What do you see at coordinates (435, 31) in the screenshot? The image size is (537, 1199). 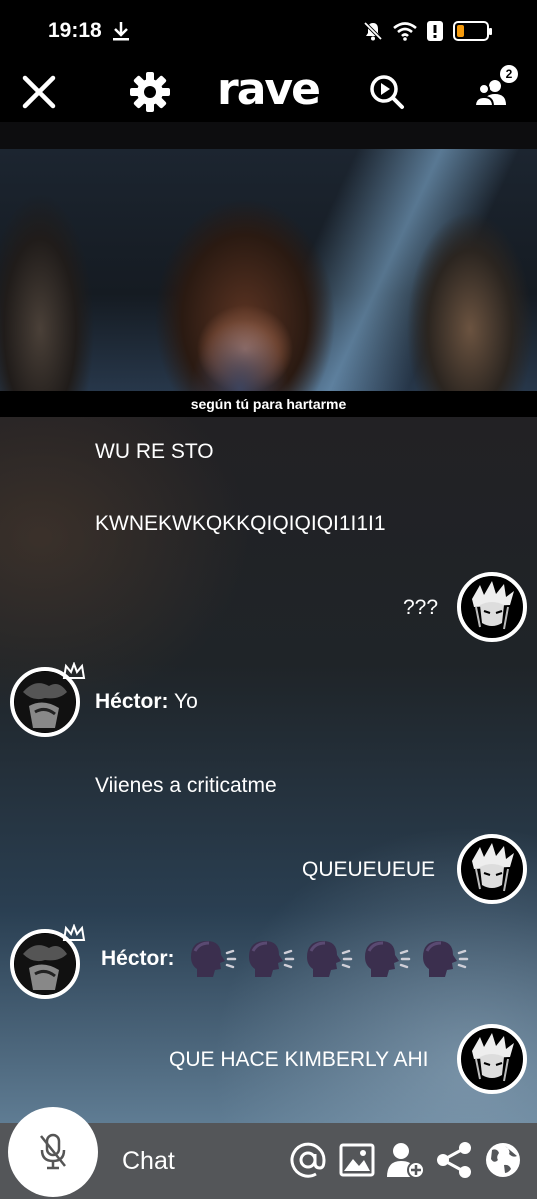 I see `alert-icon` at bounding box center [435, 31].